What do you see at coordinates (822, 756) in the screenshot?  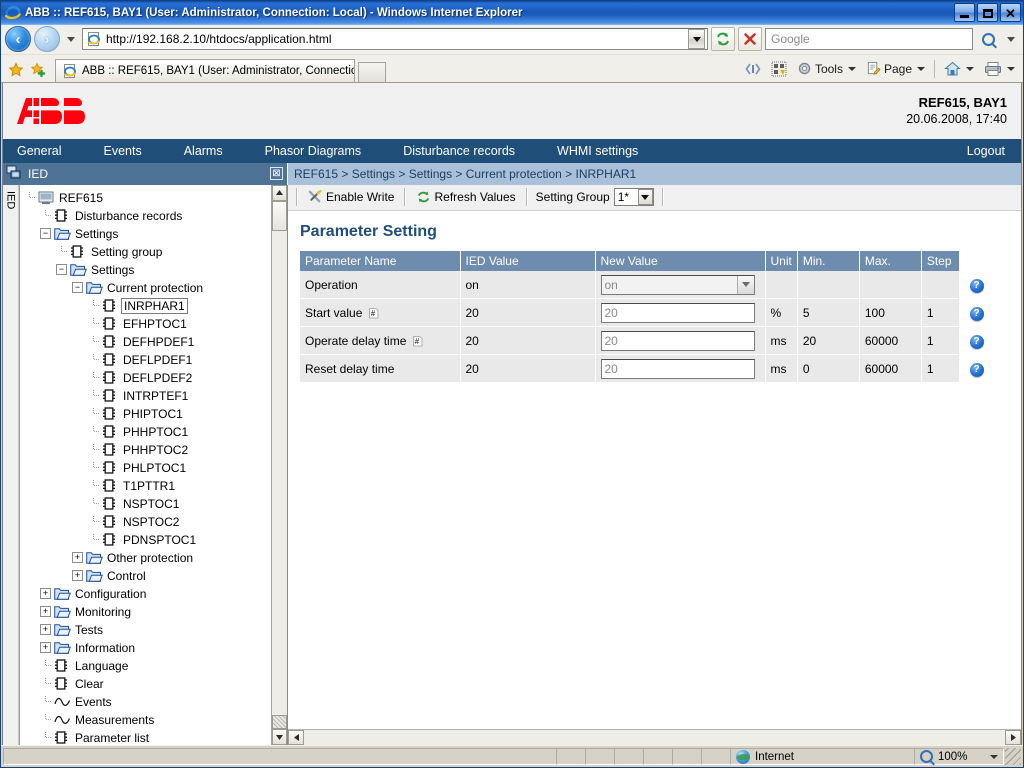 I see `security-zone-indicator: Internet` at bounding box center [822, 756].